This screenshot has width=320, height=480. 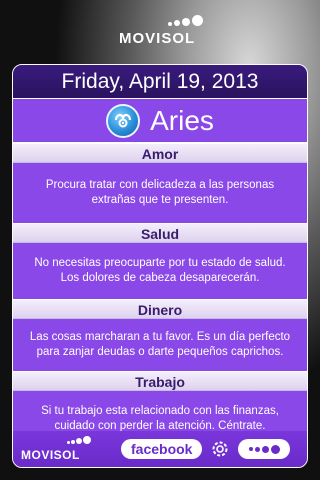 What do you see at coordinates (160, 309) in the screenshot?
I see `section-title-dinero: Dinero` at bounding box center [160, 309].